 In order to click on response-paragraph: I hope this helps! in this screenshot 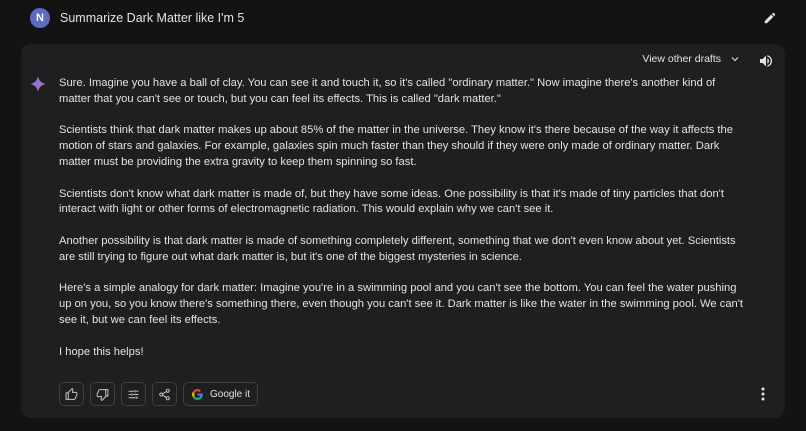, I will do `click(101, 351)`.